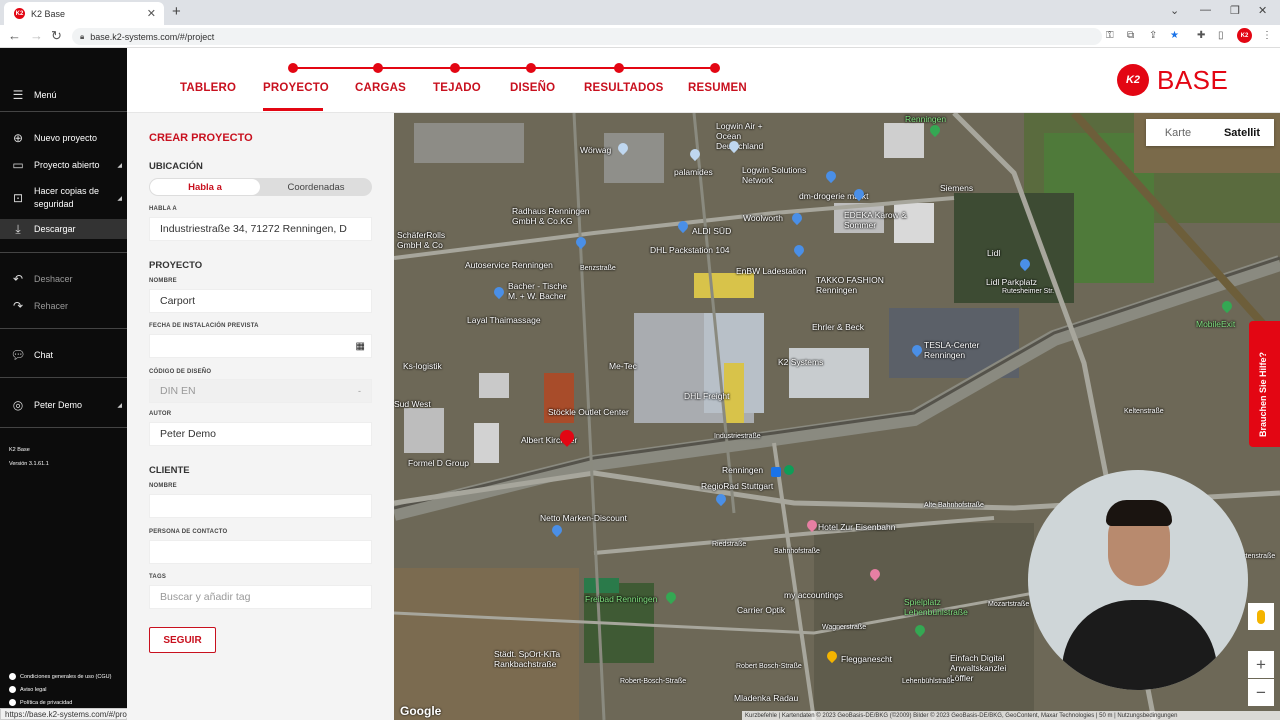  I want to click on legal-link-label: Condiciones generales de uso (CGU), so click(66, 676).